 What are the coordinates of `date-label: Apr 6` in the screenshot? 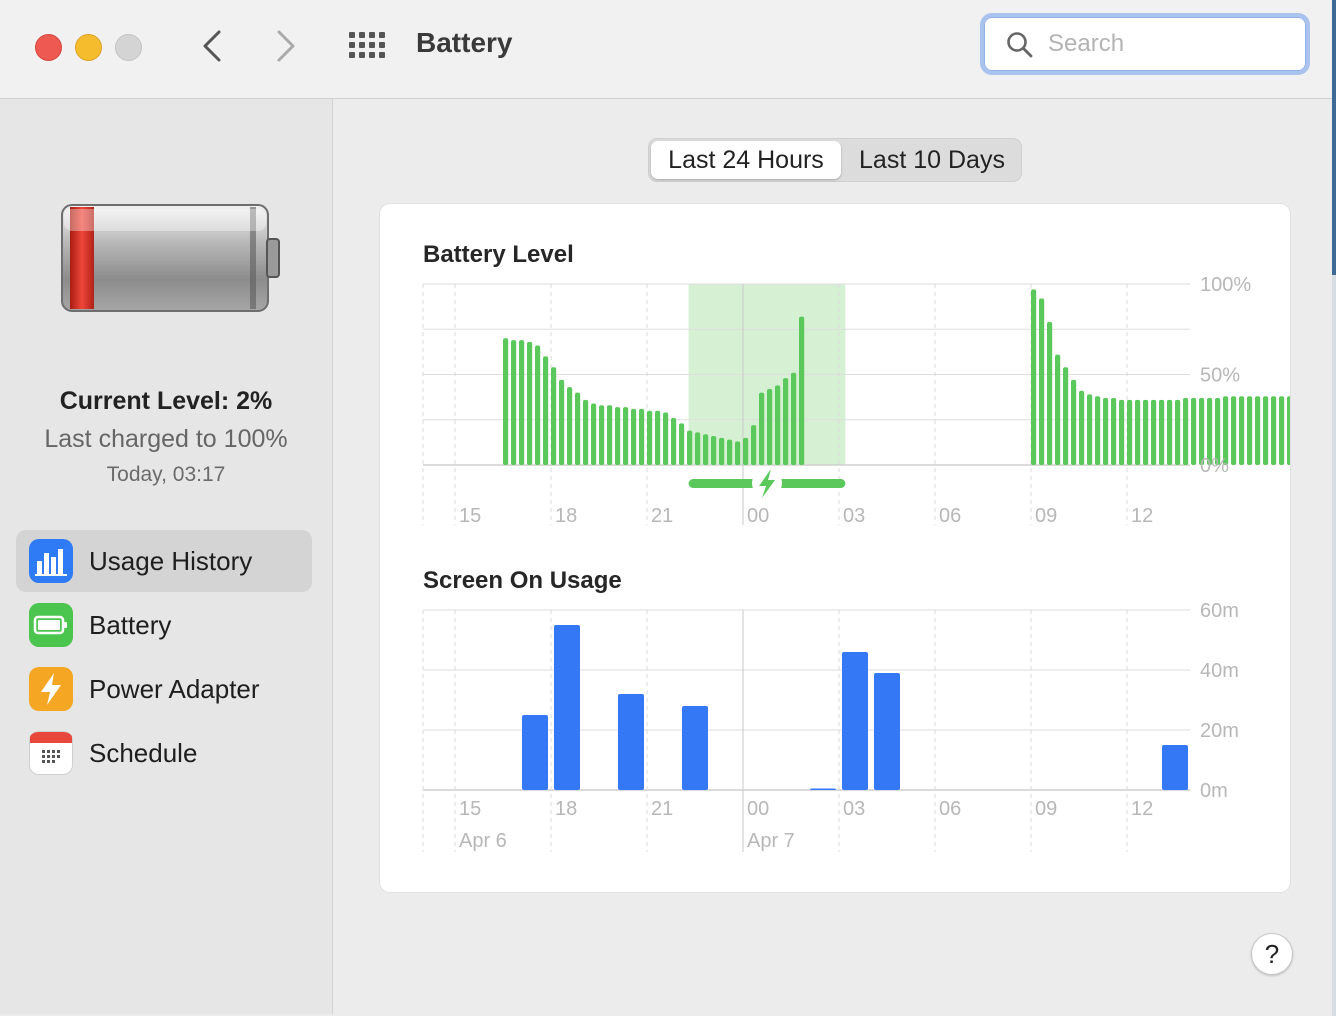 It's located at (483, 841).